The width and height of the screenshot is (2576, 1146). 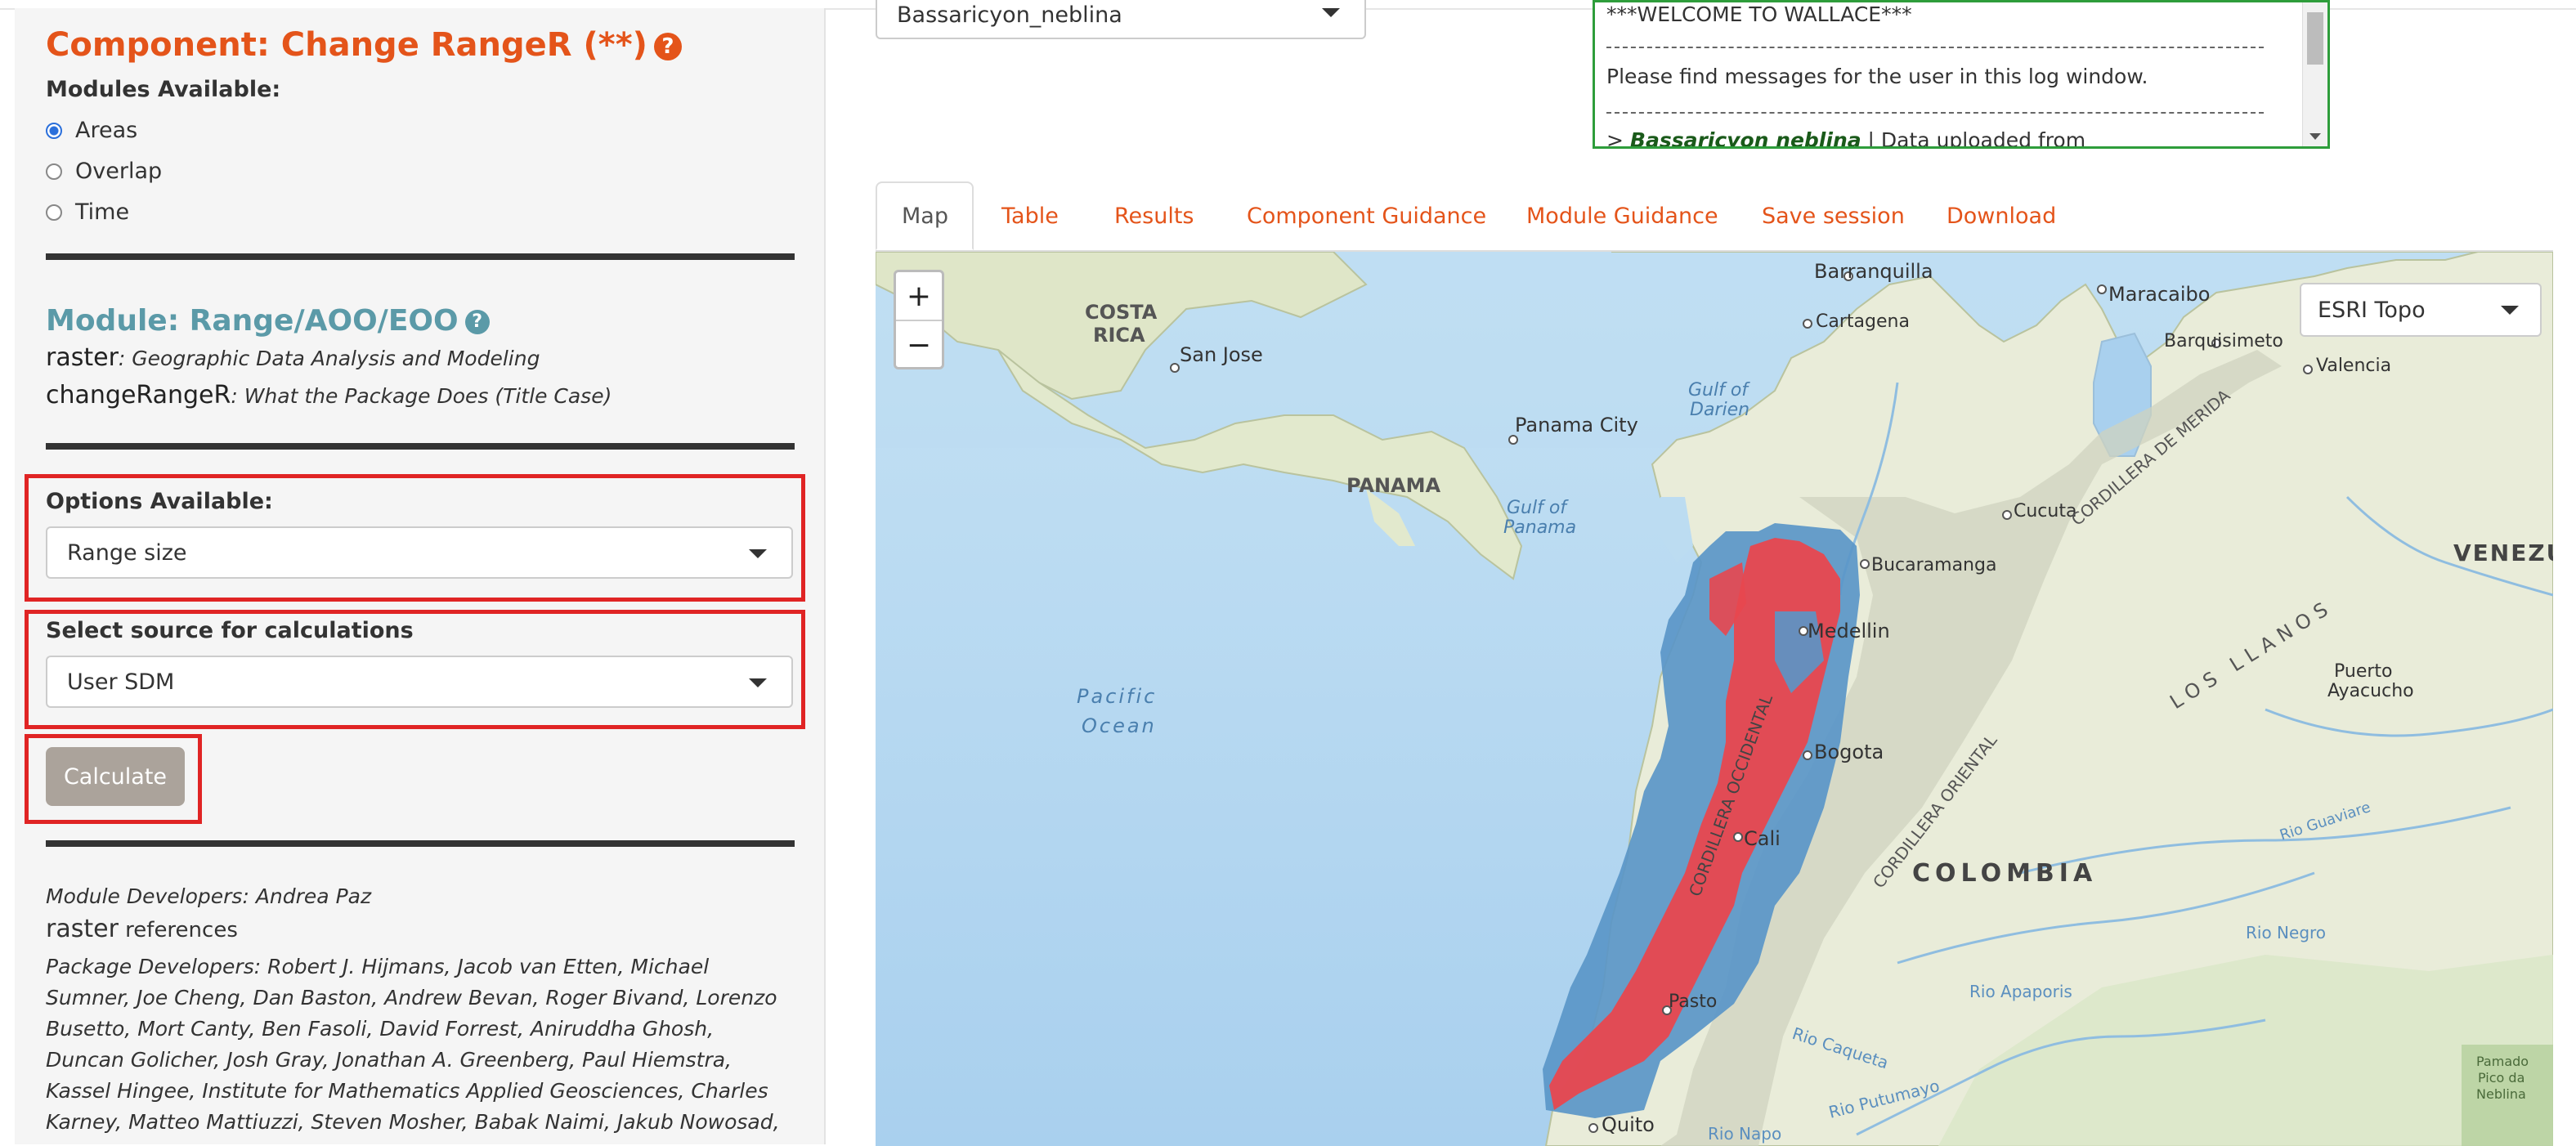 What do you see at coordinates (115, 776) in the screenshot?
I see `calculate-button: Calculate` at bounding box center [115, 776].